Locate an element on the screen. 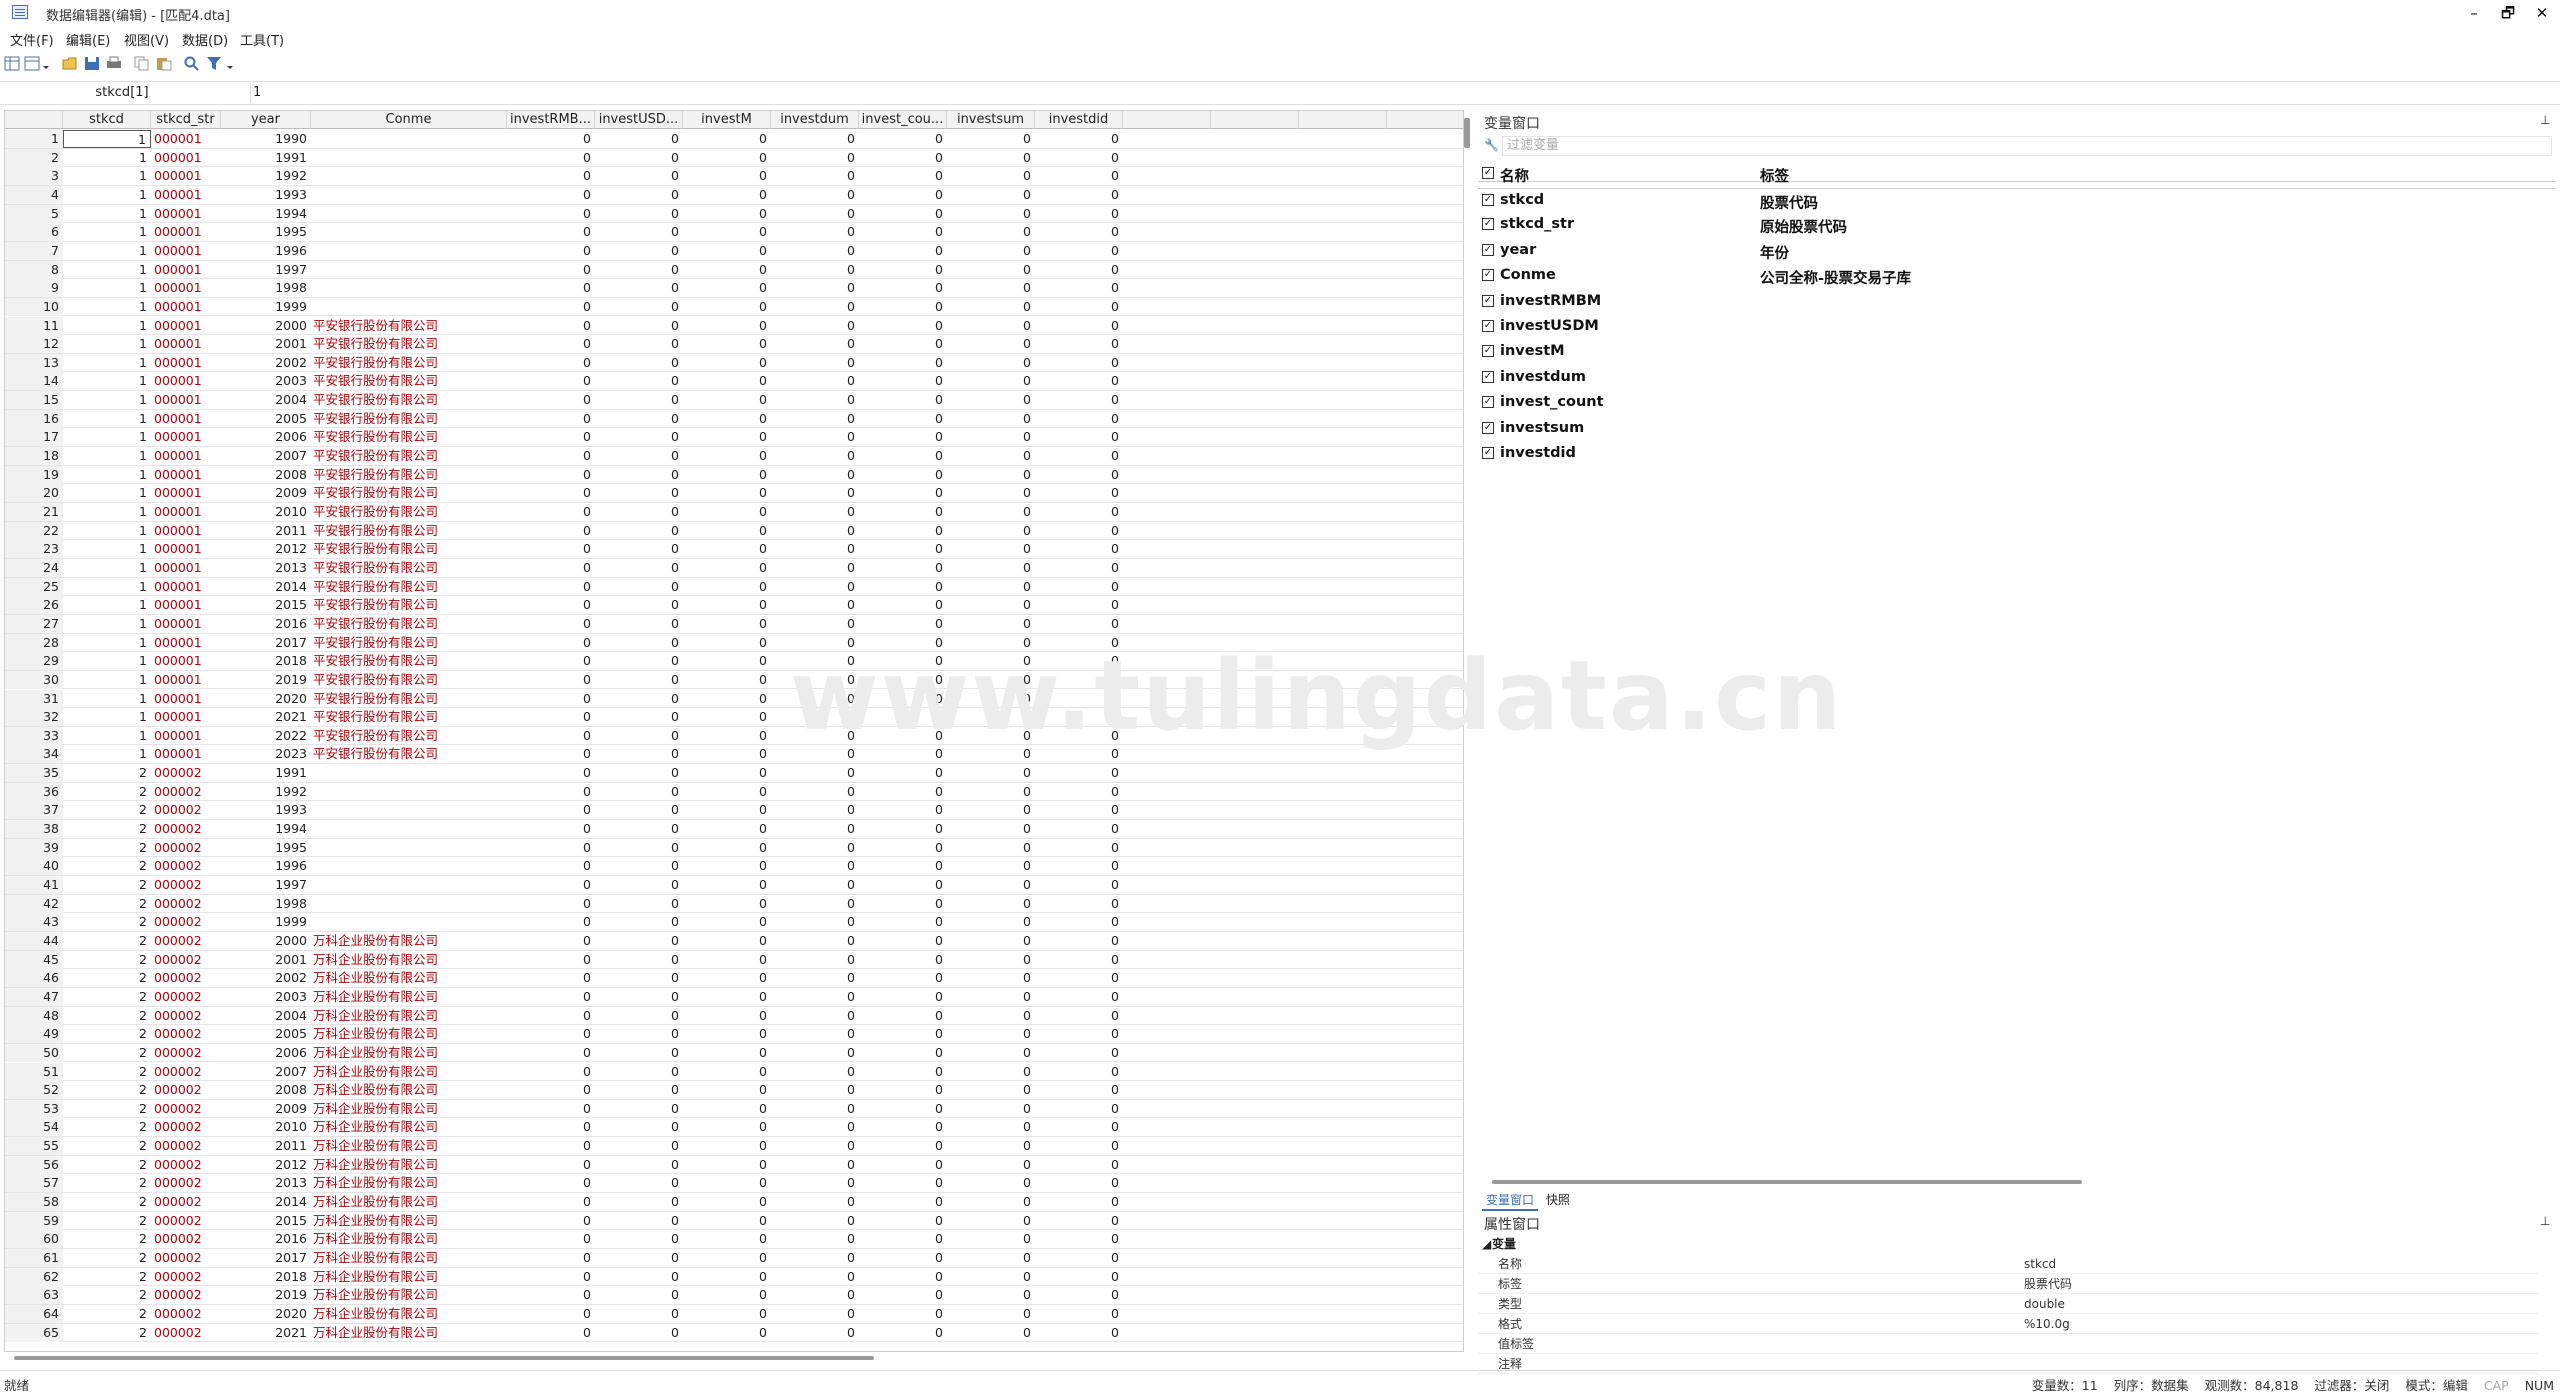  select-all-checkbox: ✓ is located at coordinates (1488, 173).